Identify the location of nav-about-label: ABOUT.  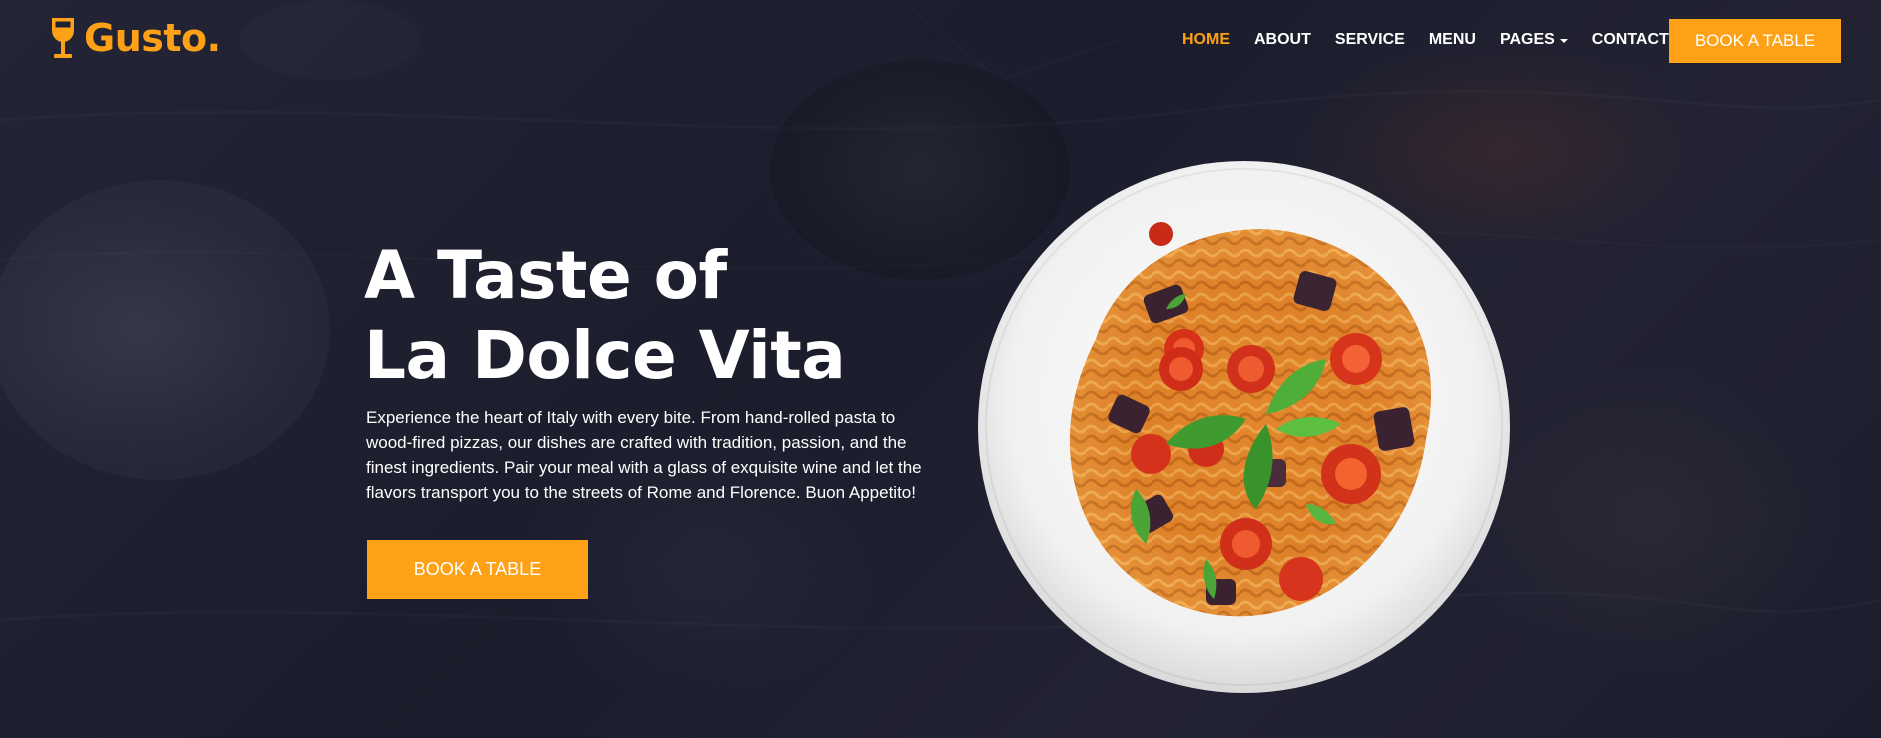
(1282, 39).